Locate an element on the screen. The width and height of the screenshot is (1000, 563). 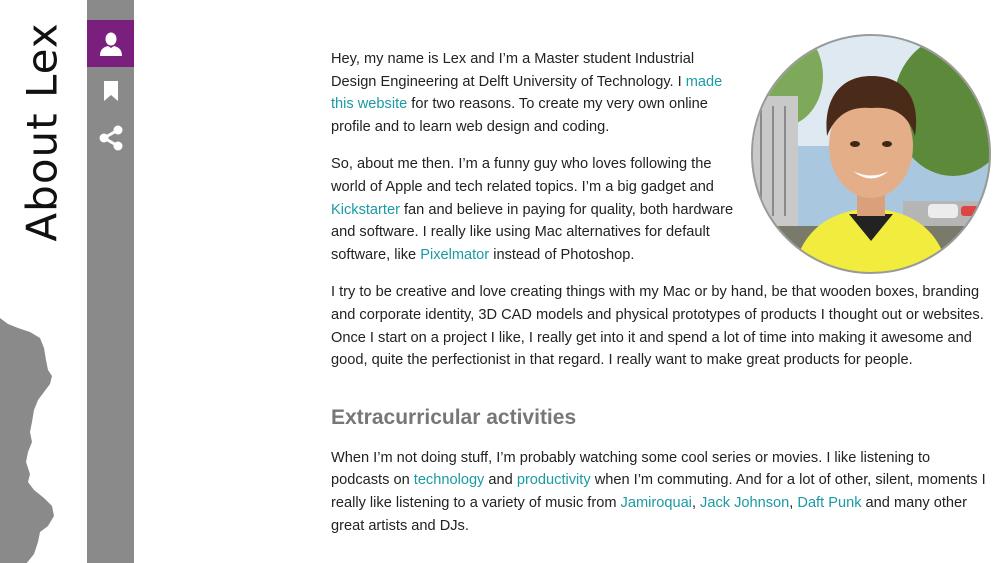
jamiroquai-link: Jamiroquai is located at coordinates (656, 503).